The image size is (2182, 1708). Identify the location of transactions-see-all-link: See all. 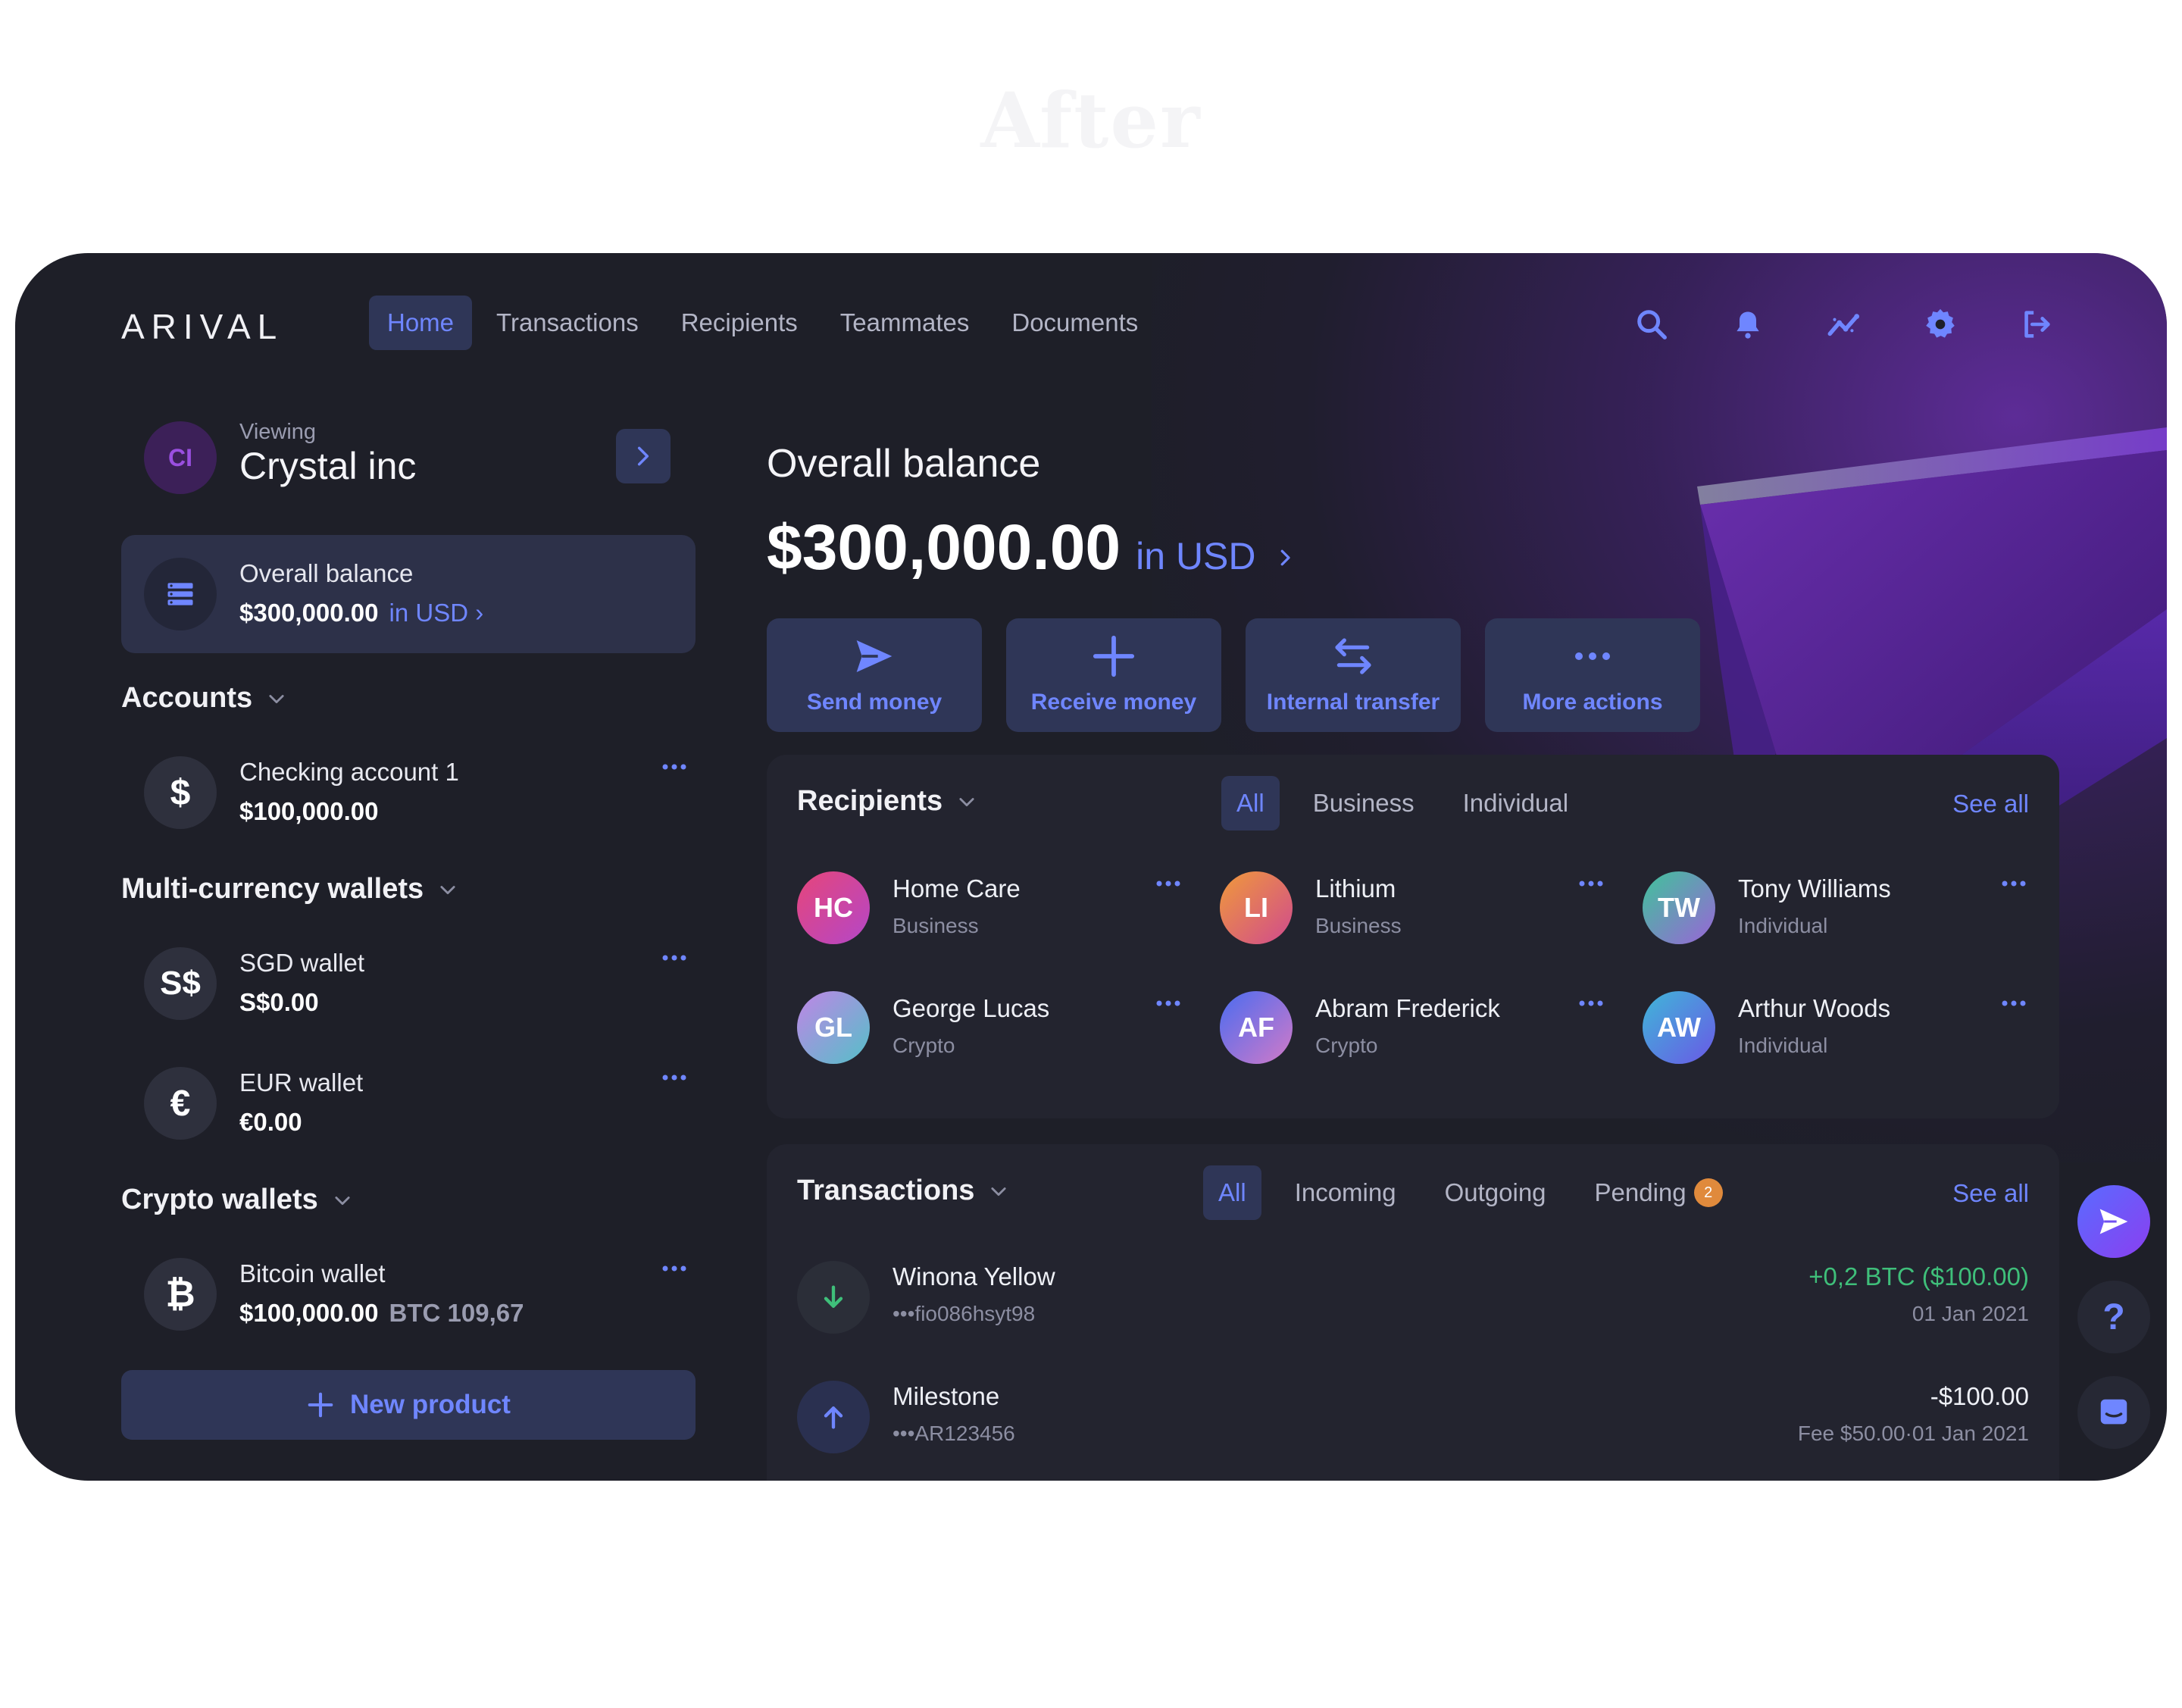
(1991, 1193).